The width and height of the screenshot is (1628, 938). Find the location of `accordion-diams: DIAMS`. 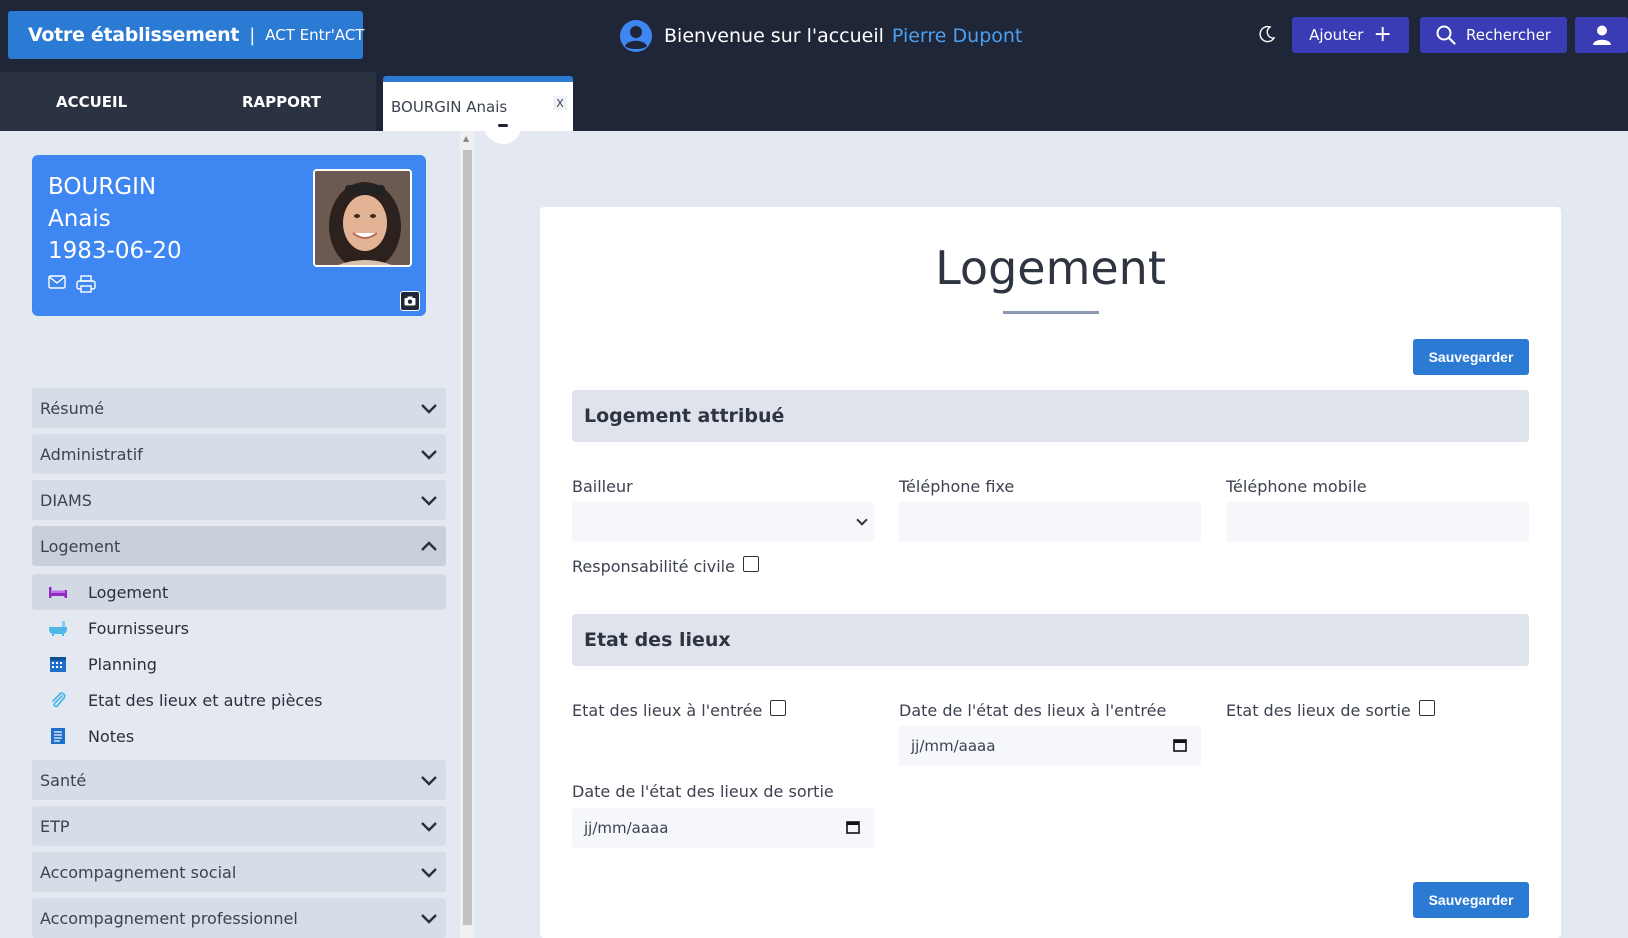

accordion-diams: DIAMS is located at coordinates (239, 500).